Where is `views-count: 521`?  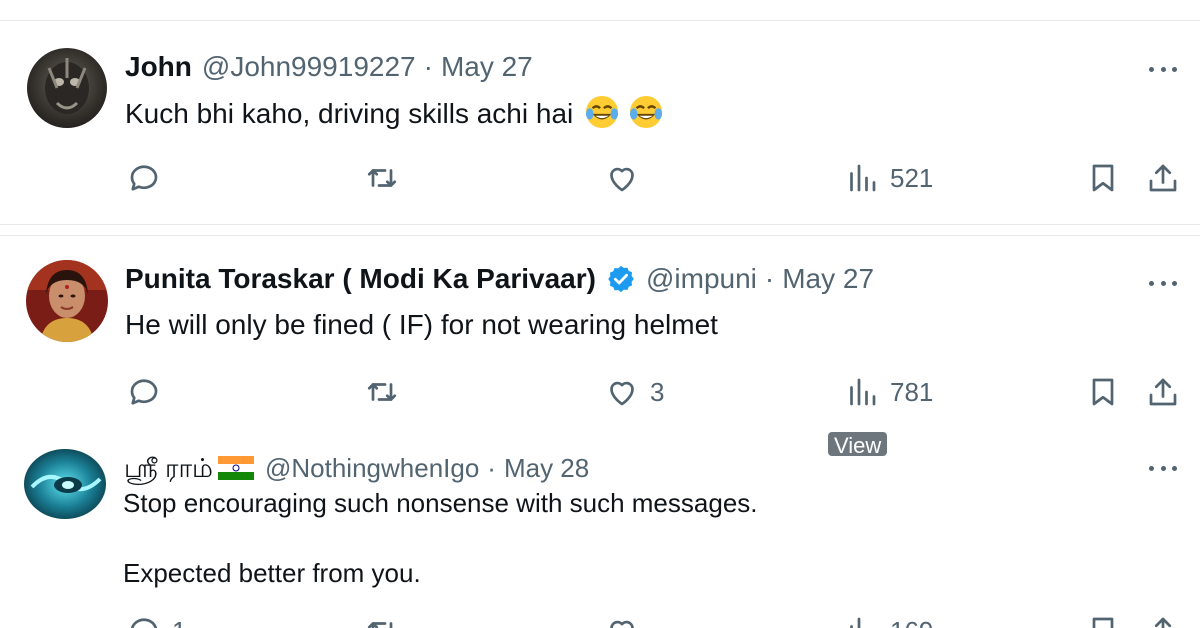 views-count: 521 is located at coordinates (912, 177).